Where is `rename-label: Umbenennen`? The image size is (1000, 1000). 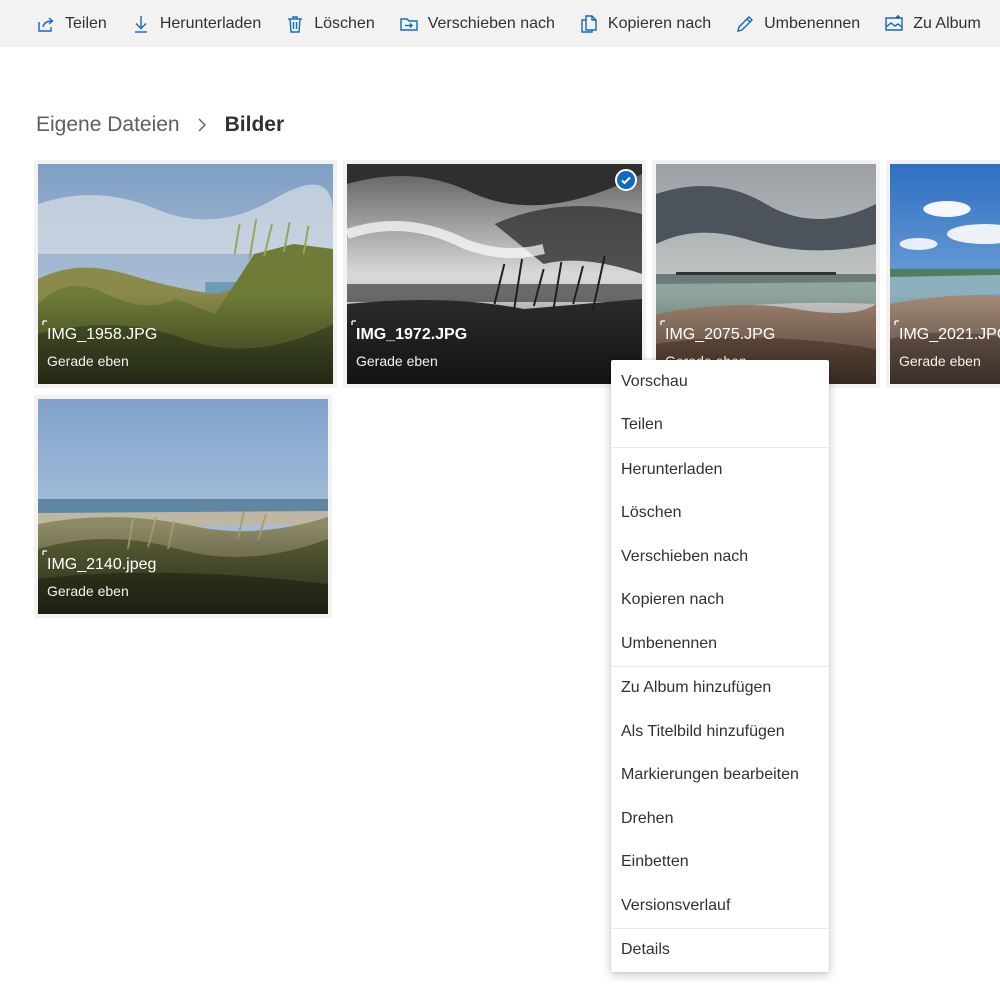
rename-label: Umbenennen is located at coordinates (812, 23).